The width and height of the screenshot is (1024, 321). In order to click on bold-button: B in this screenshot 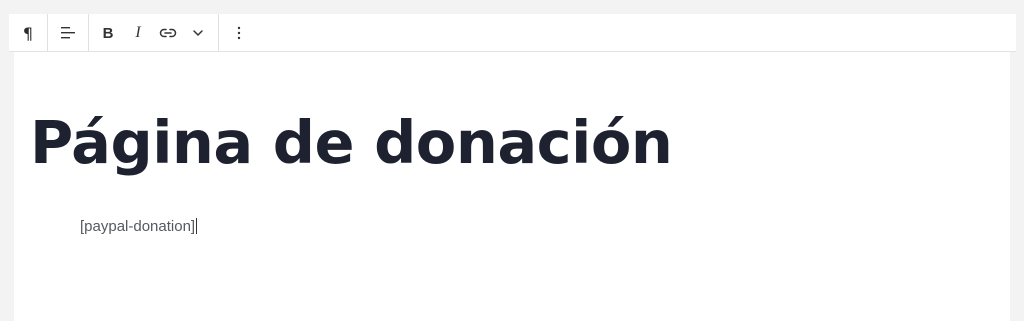, I will do `click(108, 33)`.